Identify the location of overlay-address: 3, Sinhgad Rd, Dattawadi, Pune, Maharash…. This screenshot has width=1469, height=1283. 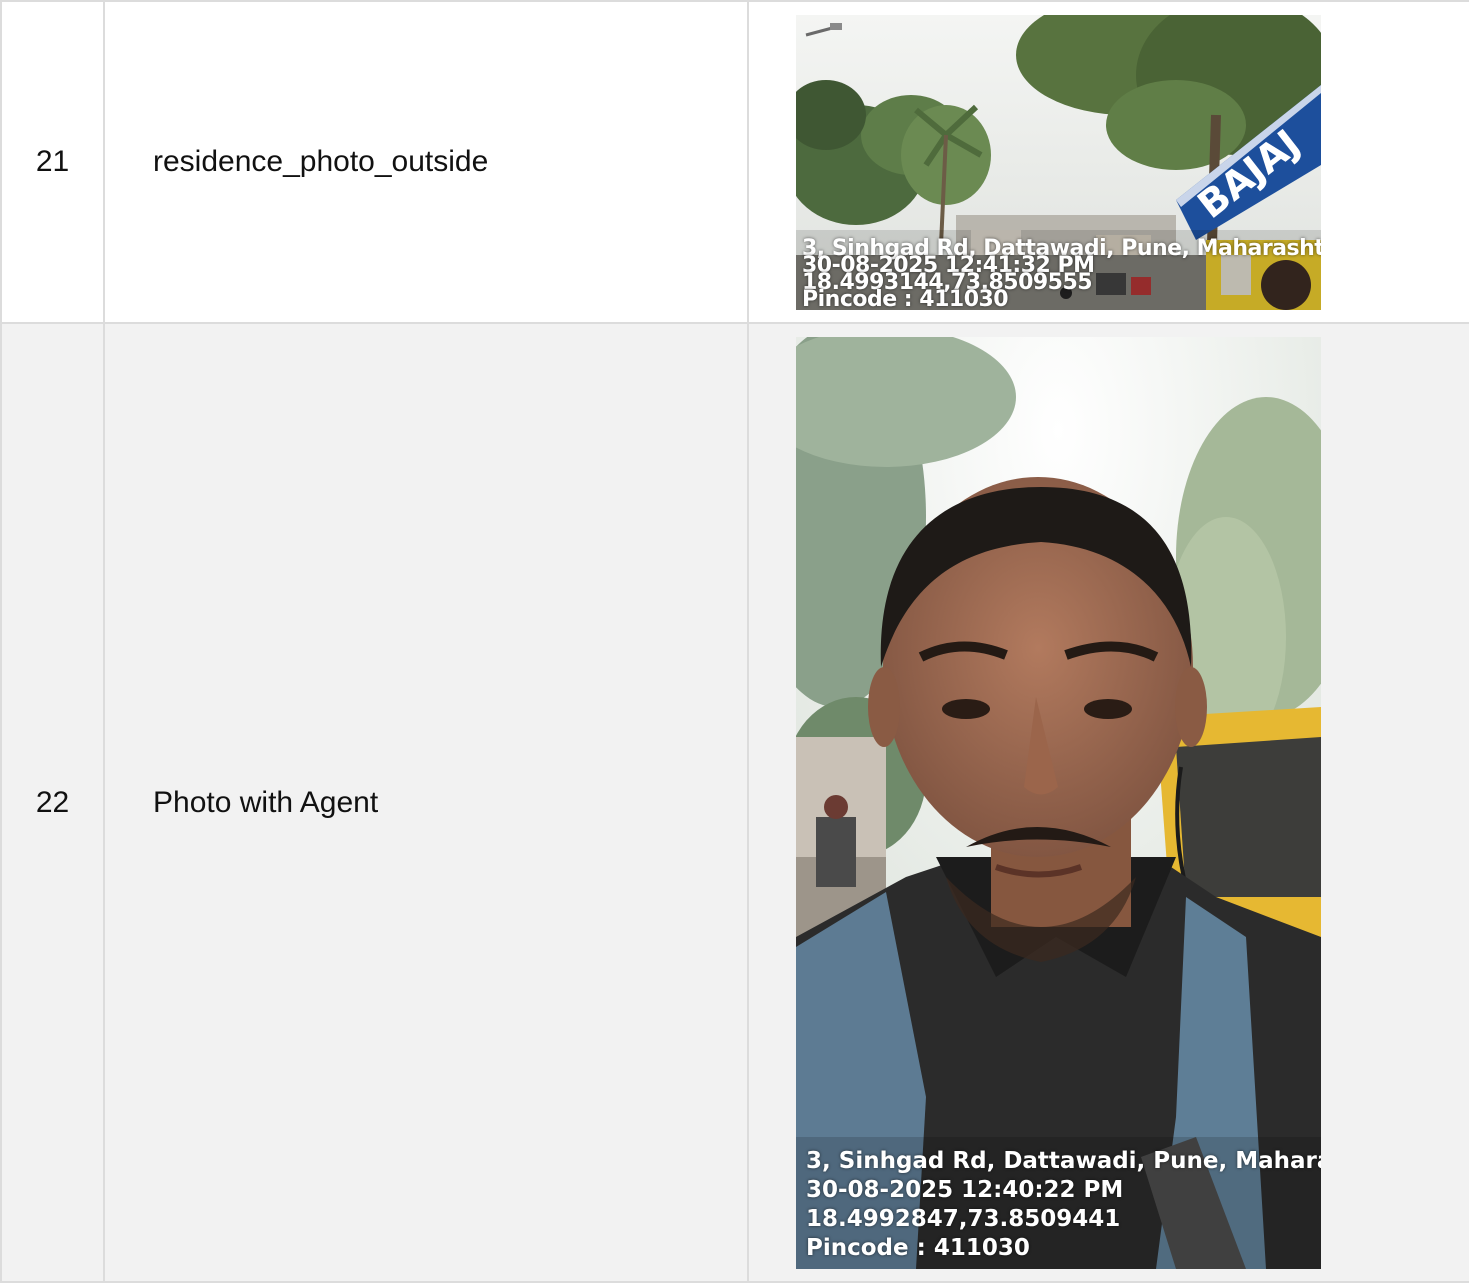
(1063, 1160).